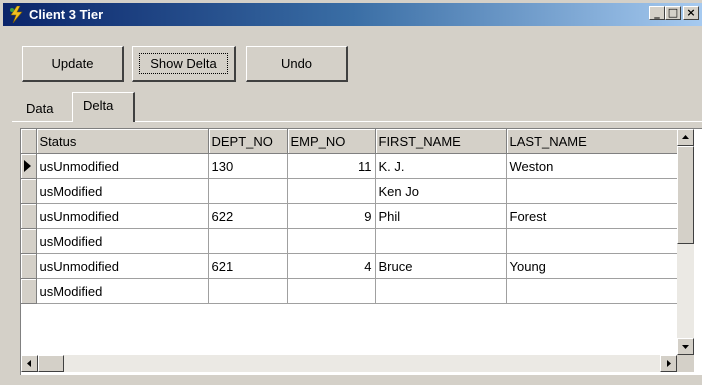  I want to click on arrow-left-icon, so click(29, 363).